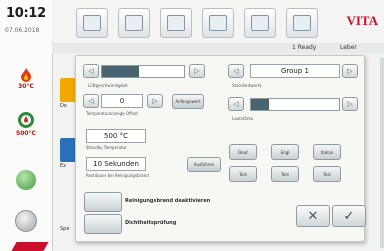 This screenshot has width=384, height=251. I want to click on cleaning-fire-toggle-button, so click(103, 202).